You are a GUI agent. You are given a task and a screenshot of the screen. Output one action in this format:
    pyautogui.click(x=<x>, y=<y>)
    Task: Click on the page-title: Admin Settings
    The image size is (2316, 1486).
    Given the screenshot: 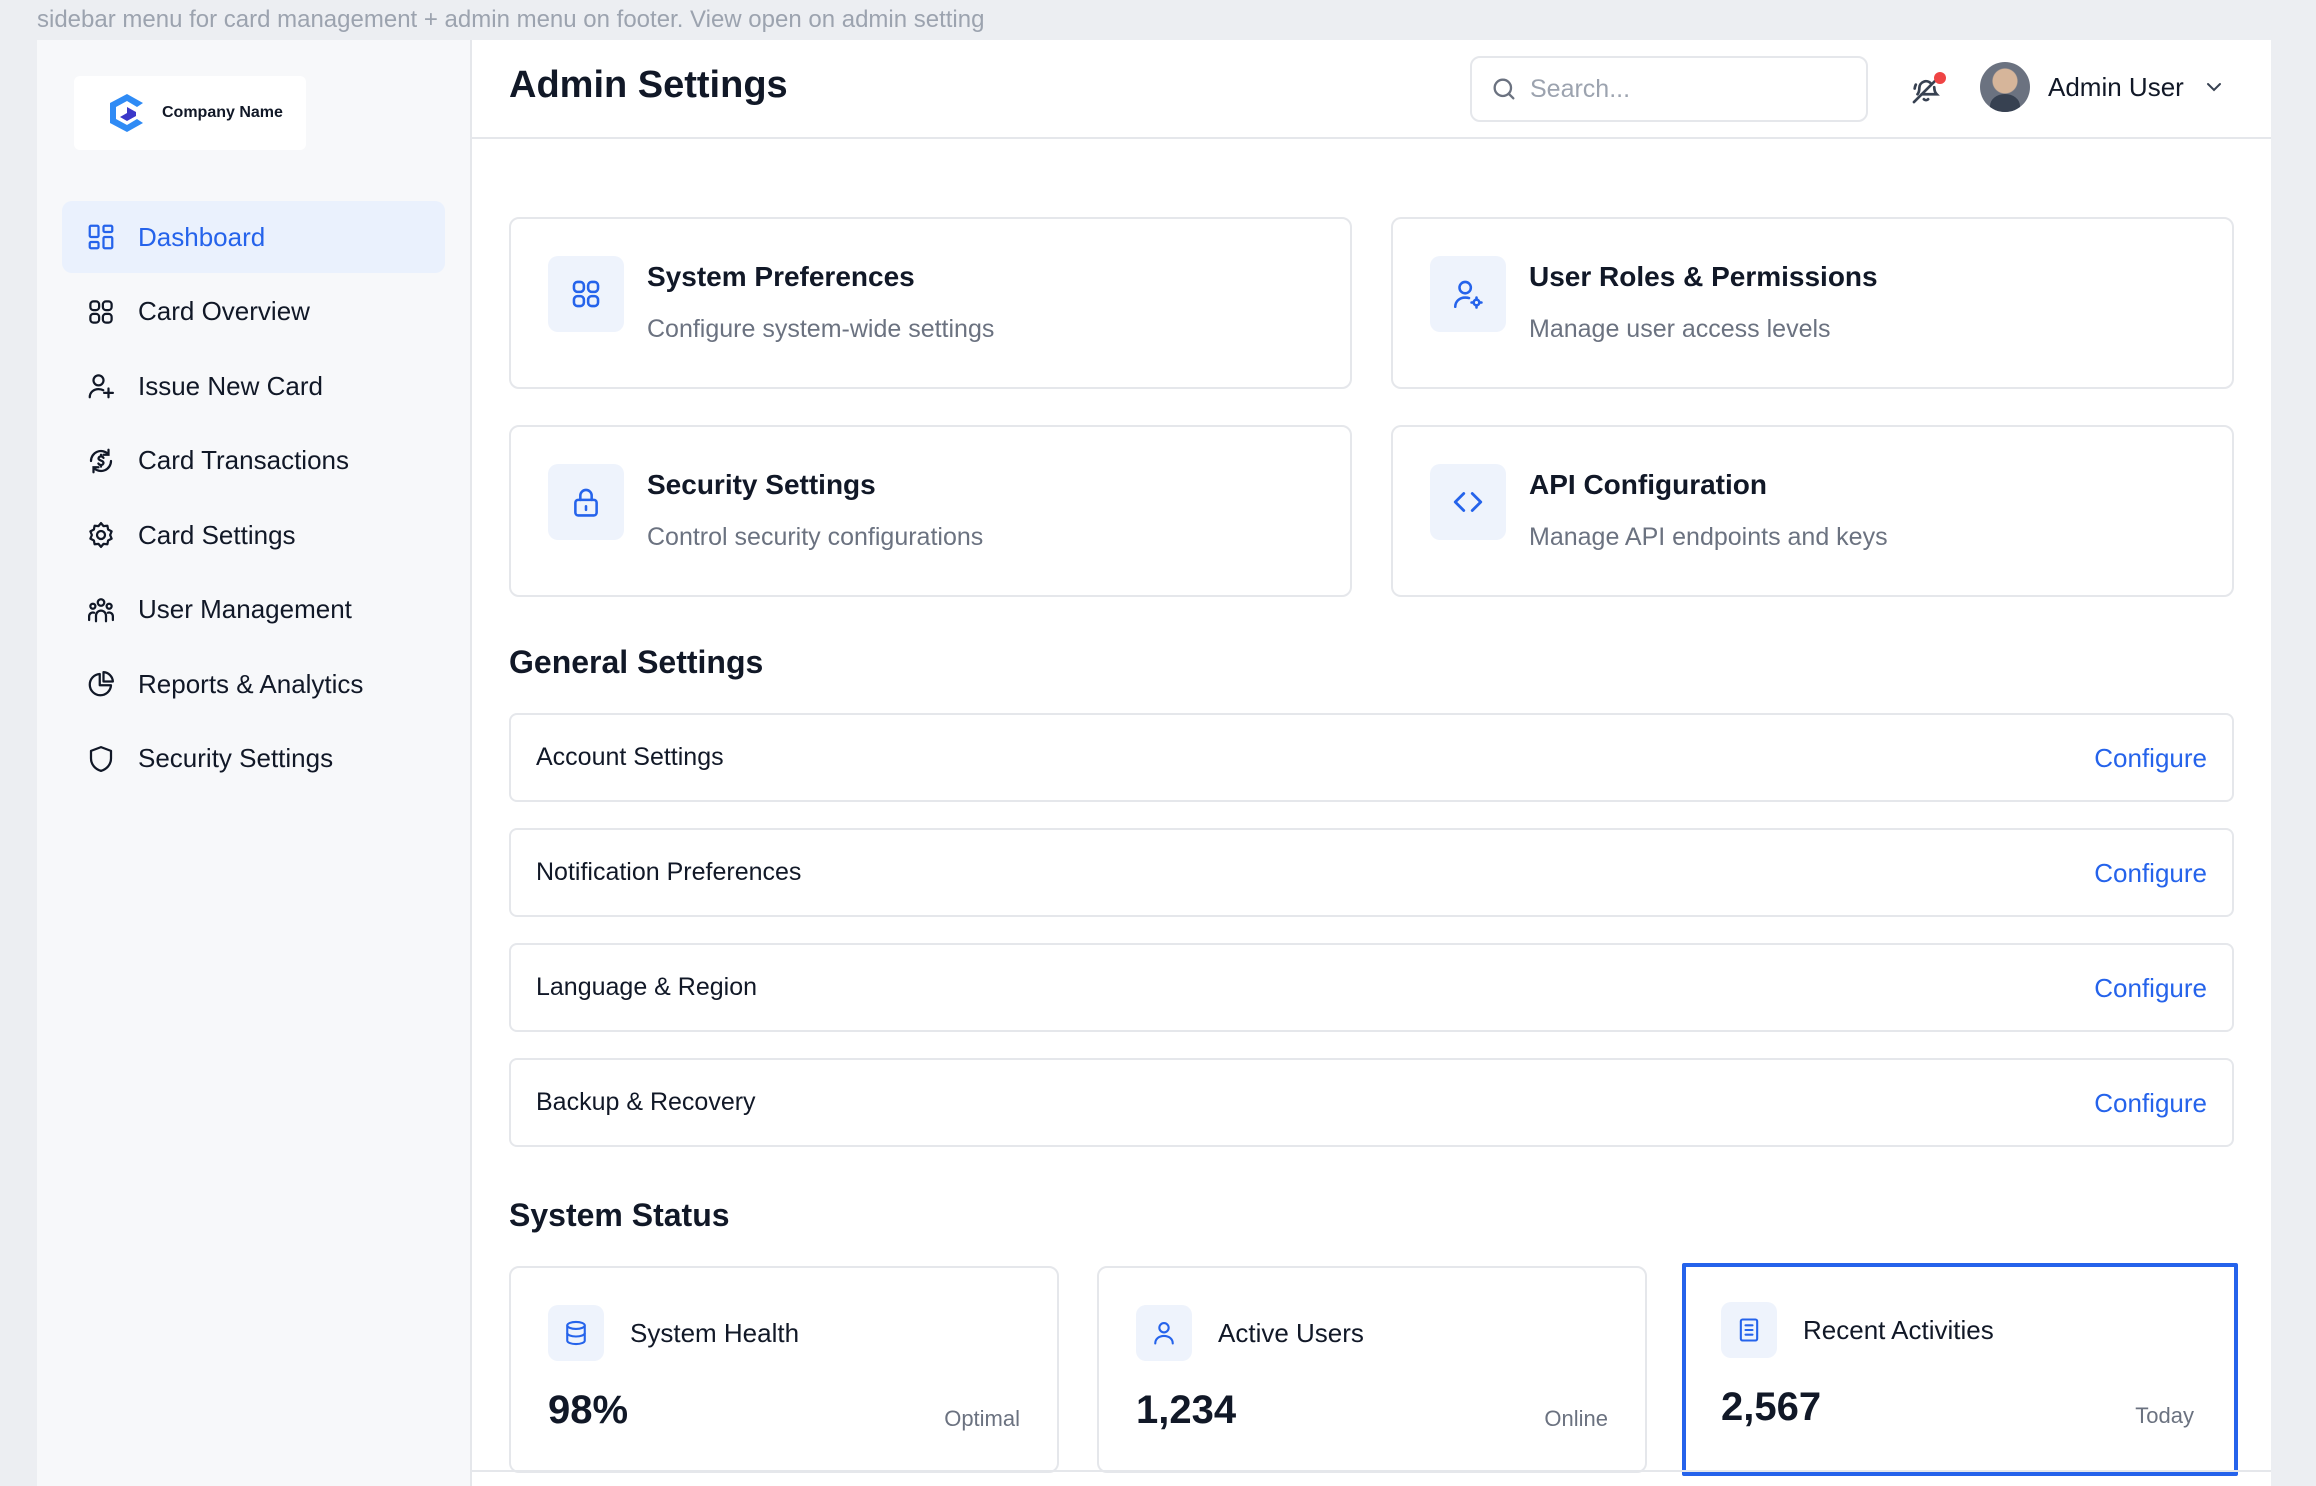 What is the action you would take?
    pyautogui.click(x=648, y=85)
    